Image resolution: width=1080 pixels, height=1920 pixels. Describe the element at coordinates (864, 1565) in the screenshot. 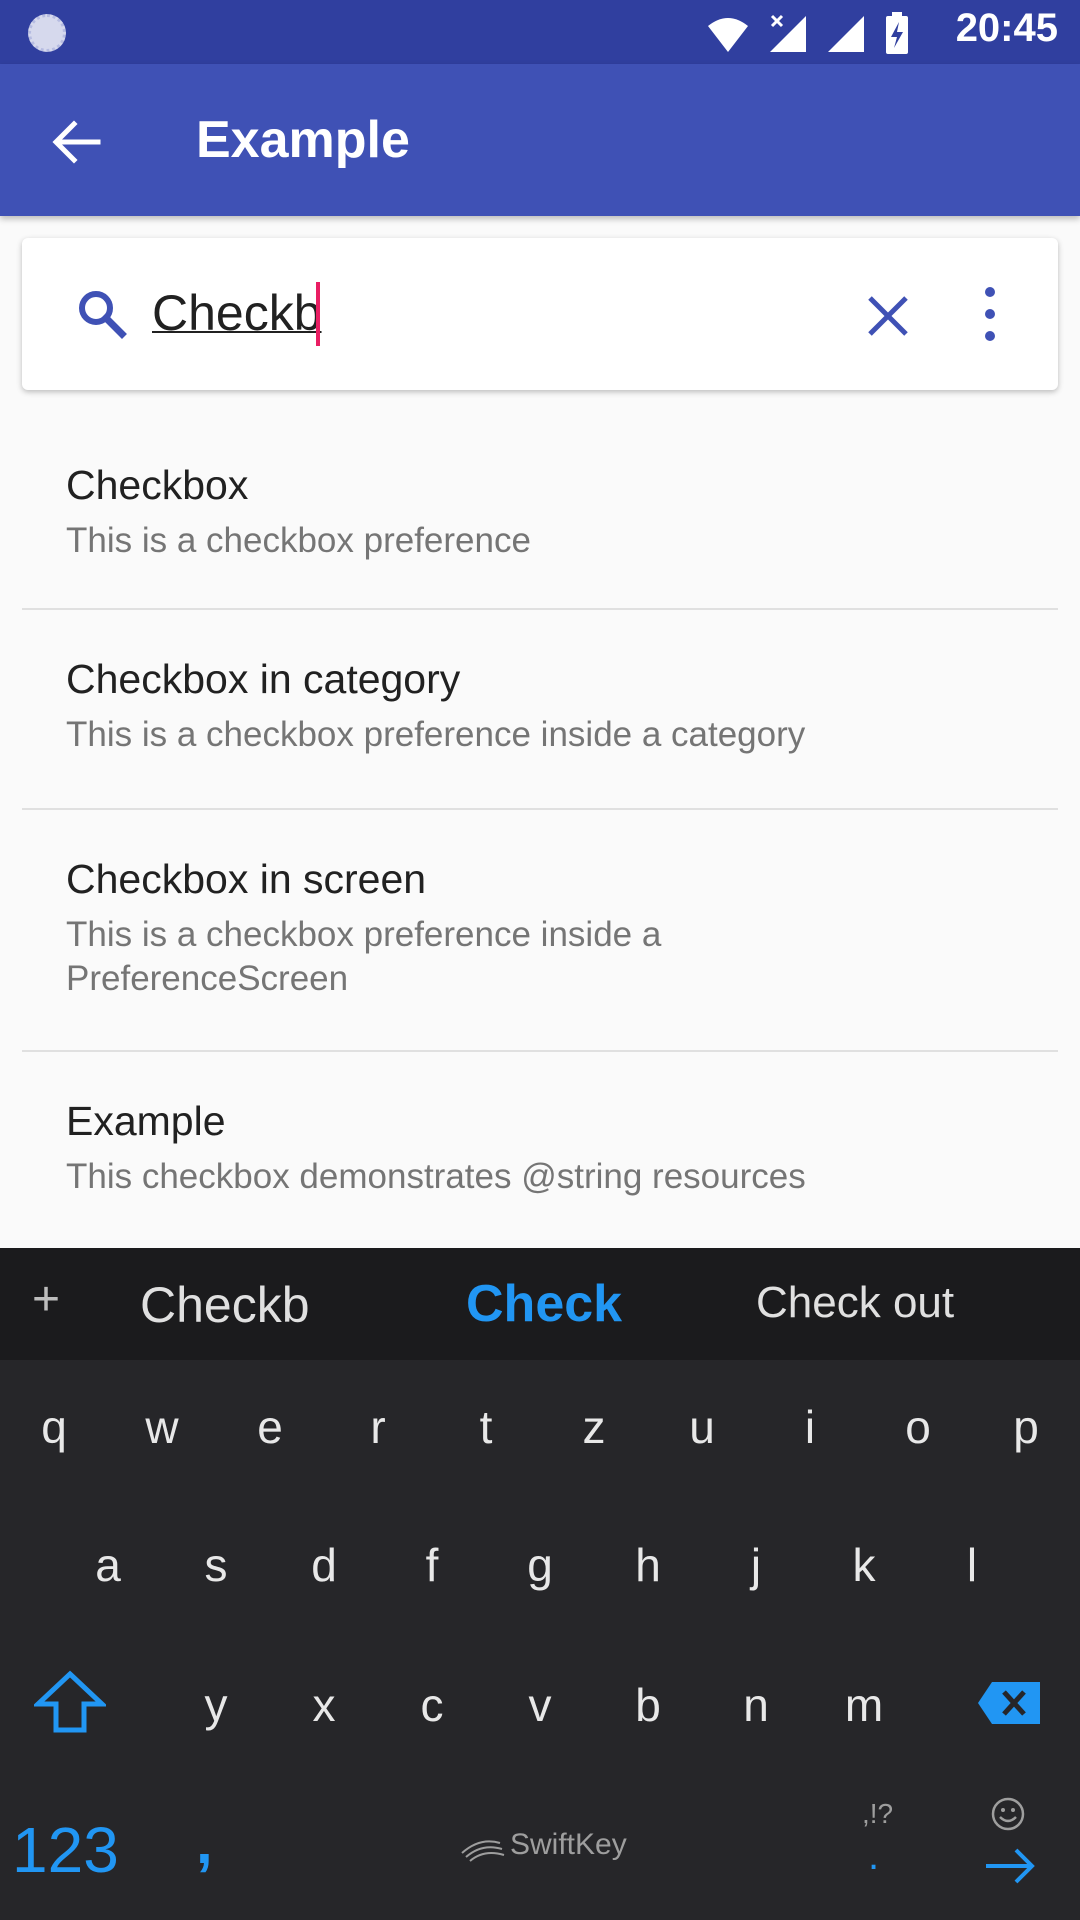

I see `key-k: k` at that location.